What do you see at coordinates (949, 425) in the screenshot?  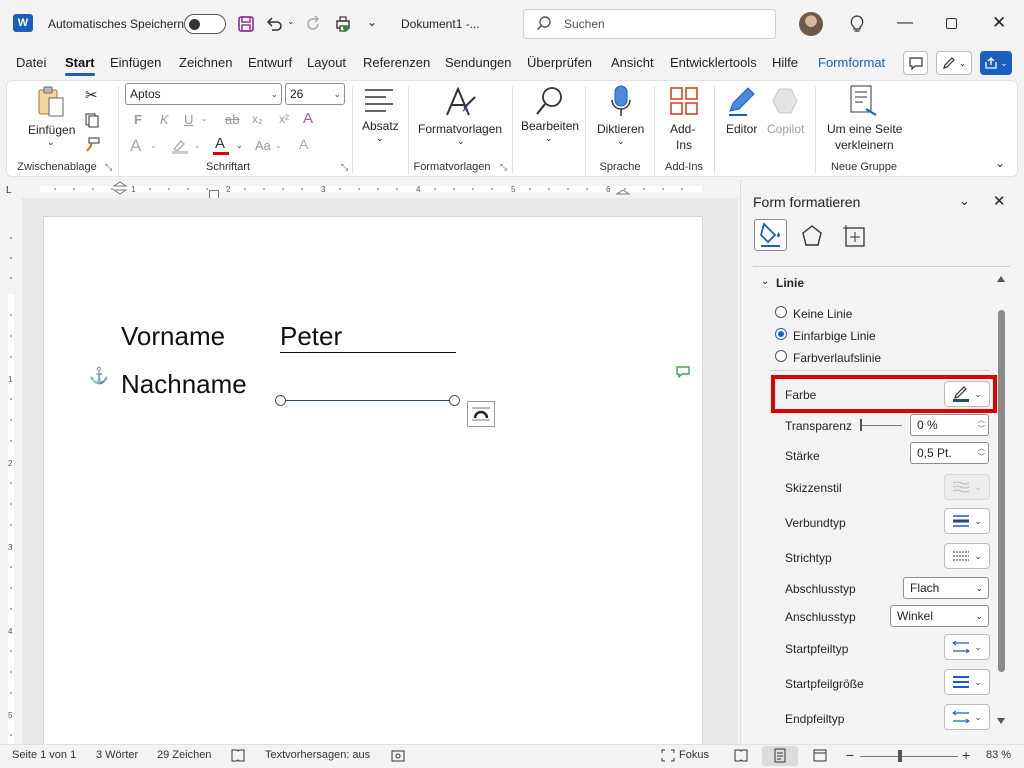 I see `transparency-spinner: 0 % ︿ ﹀` at bounding box center [949, 425].